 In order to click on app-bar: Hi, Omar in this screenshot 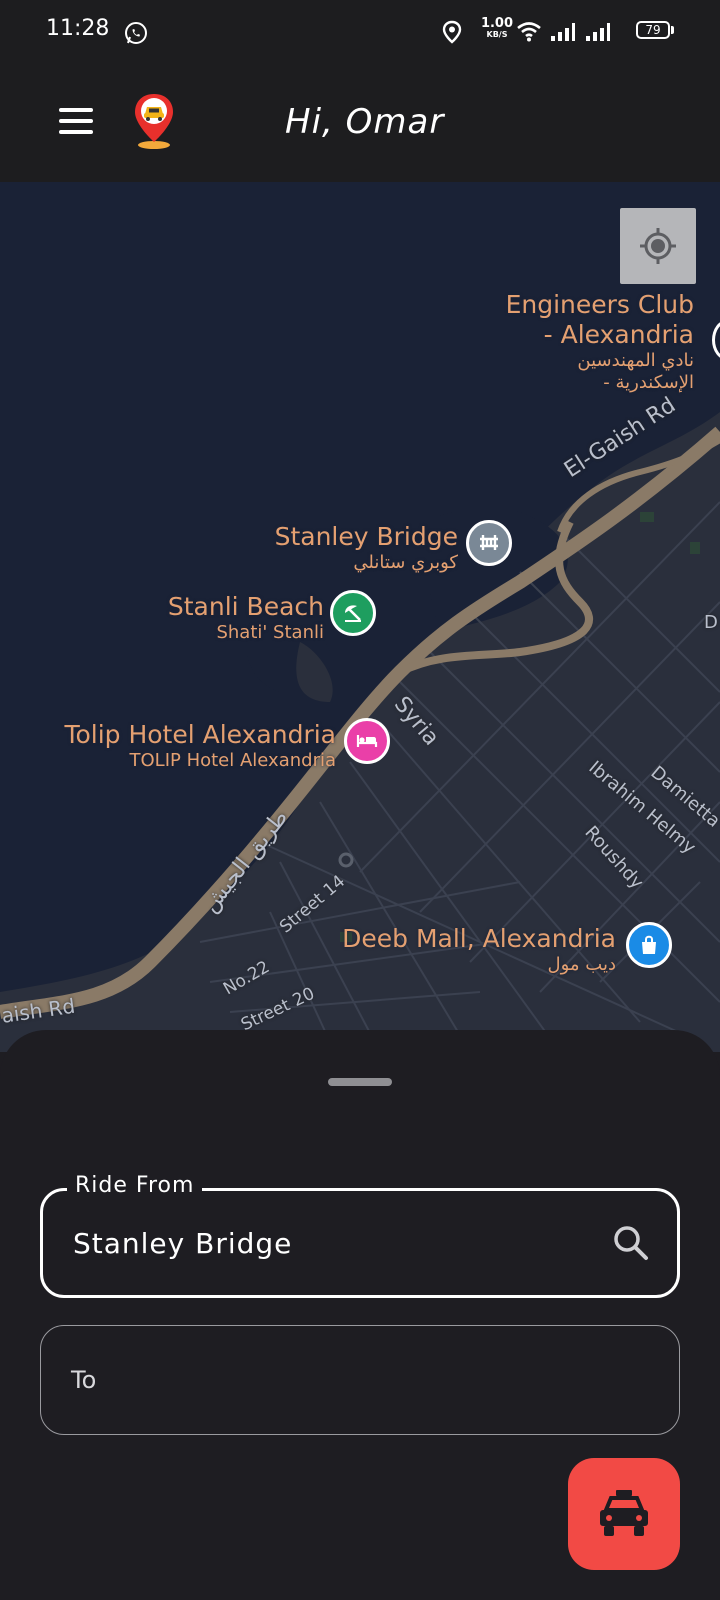, I will do `click(360, 122)`.